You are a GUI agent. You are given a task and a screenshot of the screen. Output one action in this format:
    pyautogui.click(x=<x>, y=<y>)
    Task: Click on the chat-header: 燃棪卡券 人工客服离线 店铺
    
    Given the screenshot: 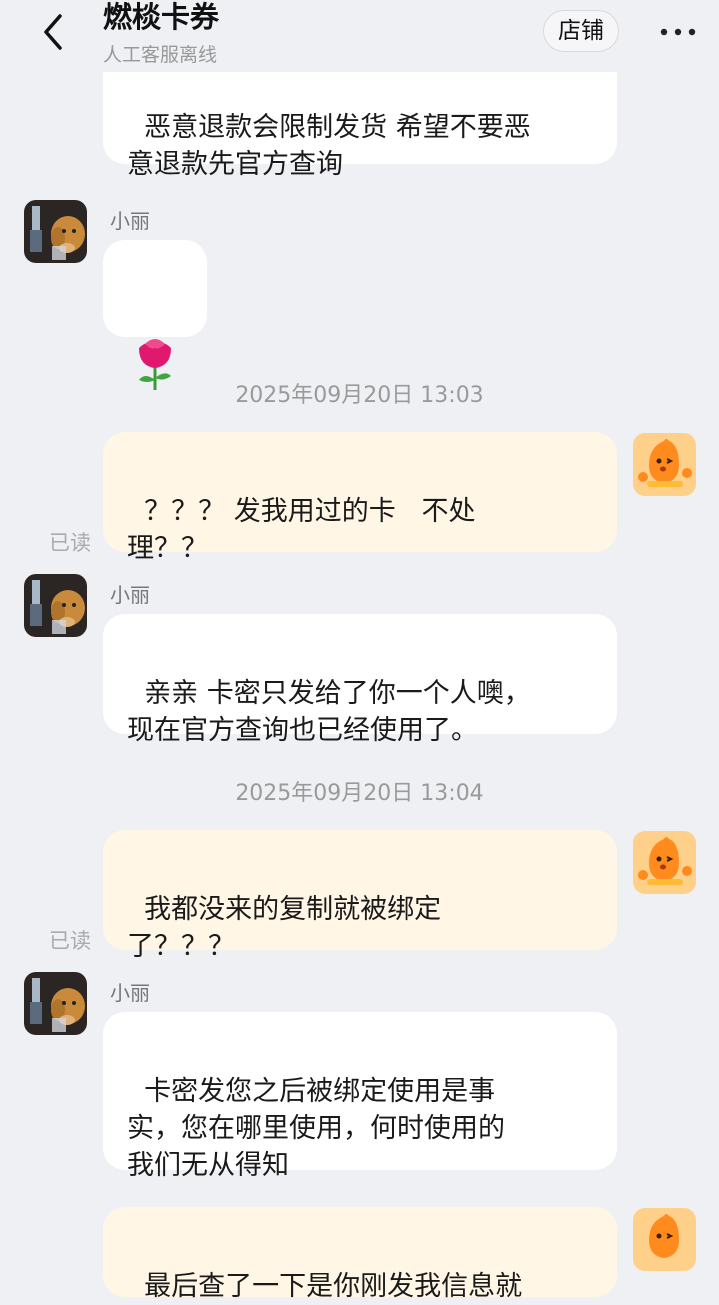 What is the action you would take?
    pyautogui.click(x=359, y=36)
    